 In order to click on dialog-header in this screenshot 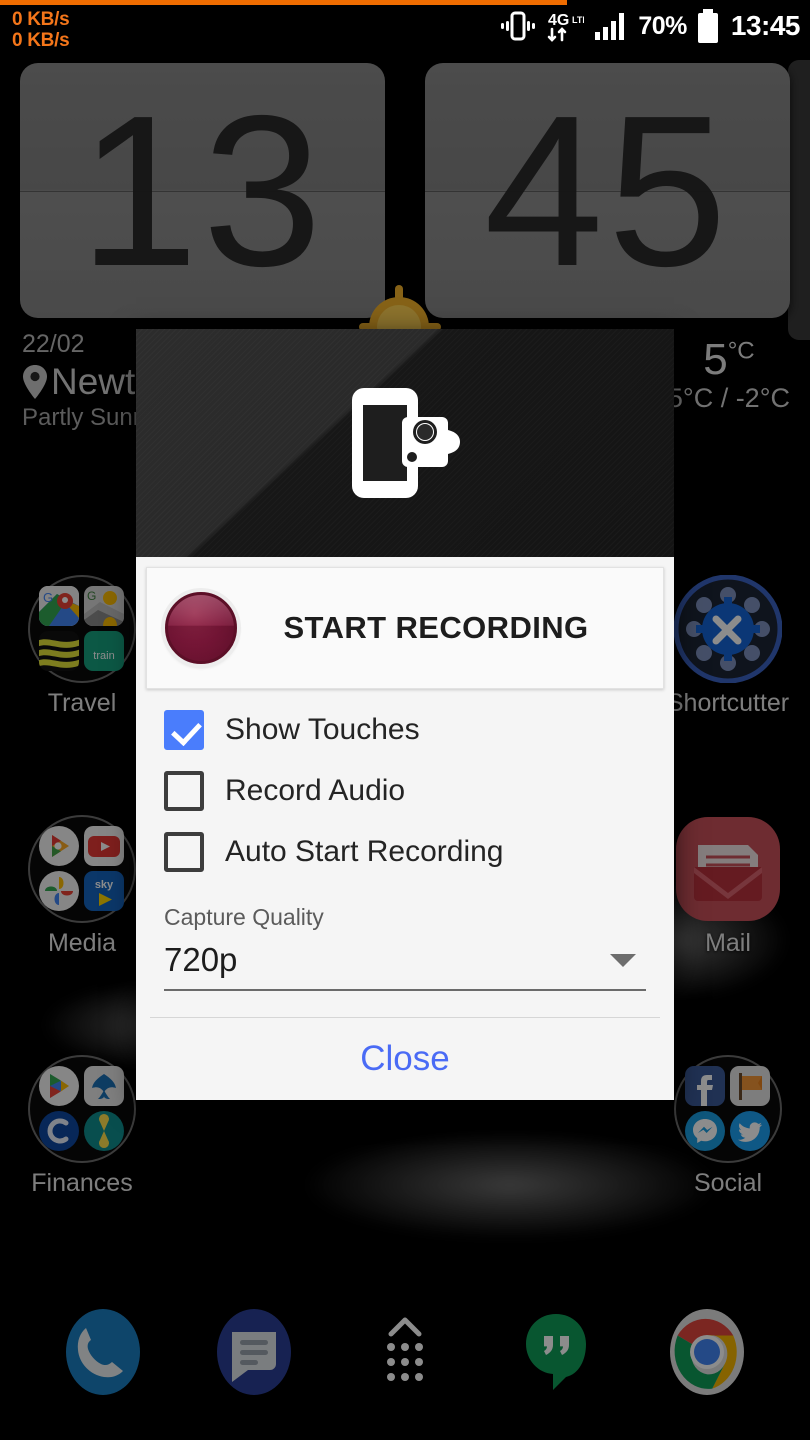, I will do `click(405, 443)`.